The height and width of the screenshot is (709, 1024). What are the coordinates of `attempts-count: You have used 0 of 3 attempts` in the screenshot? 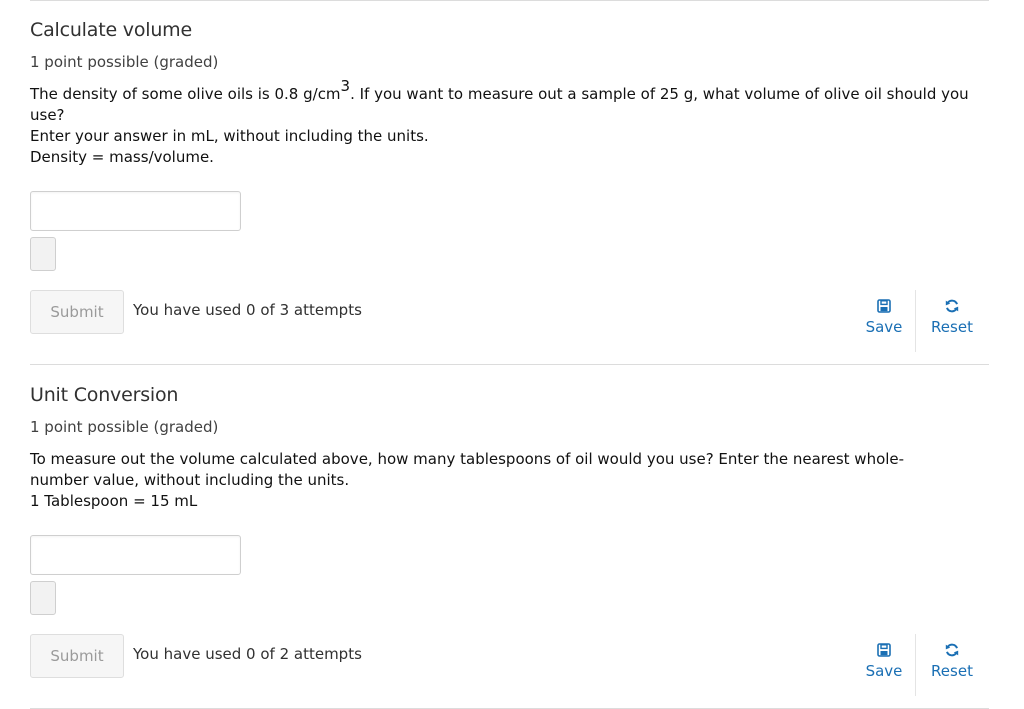 It's located at (247, 310).